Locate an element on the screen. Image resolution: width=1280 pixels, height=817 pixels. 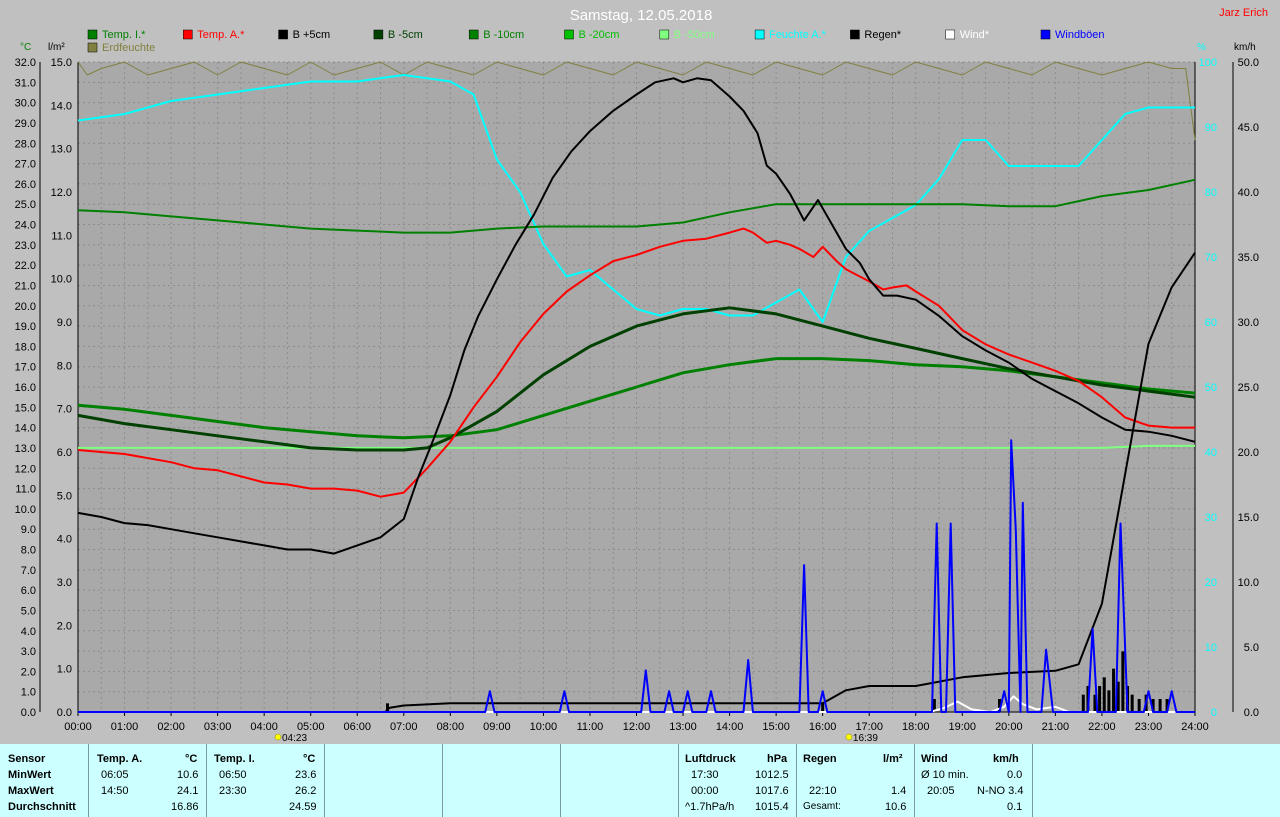
legend-label-temp_i: Temp. I.* is located at coordinates (124, 35).